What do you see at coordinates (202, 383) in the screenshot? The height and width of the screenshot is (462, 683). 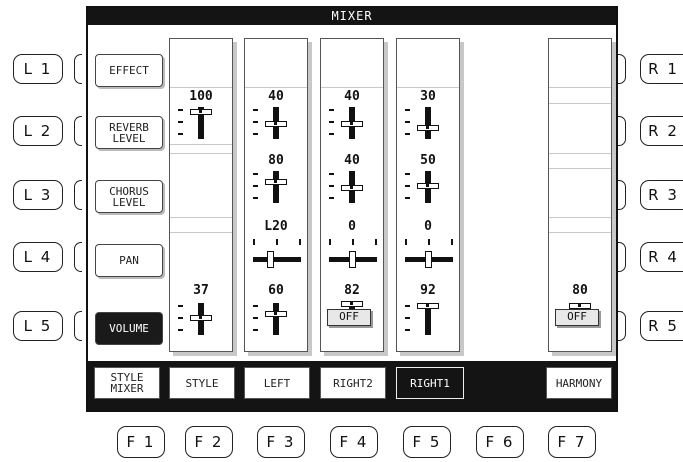 I see `style-tab: STYLE` at bounding box center [202, 383].